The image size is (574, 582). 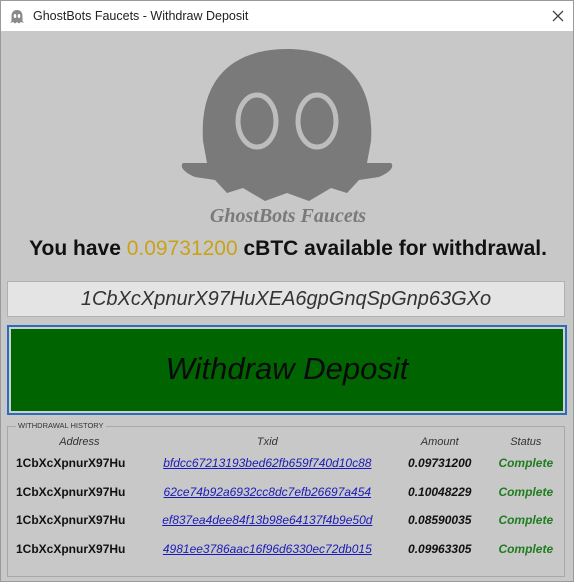 What do you see at coordinates (288, 216) in the screenshot?
I see `brand-name: GhostBots Faucets` at bounding box center [288, 216].